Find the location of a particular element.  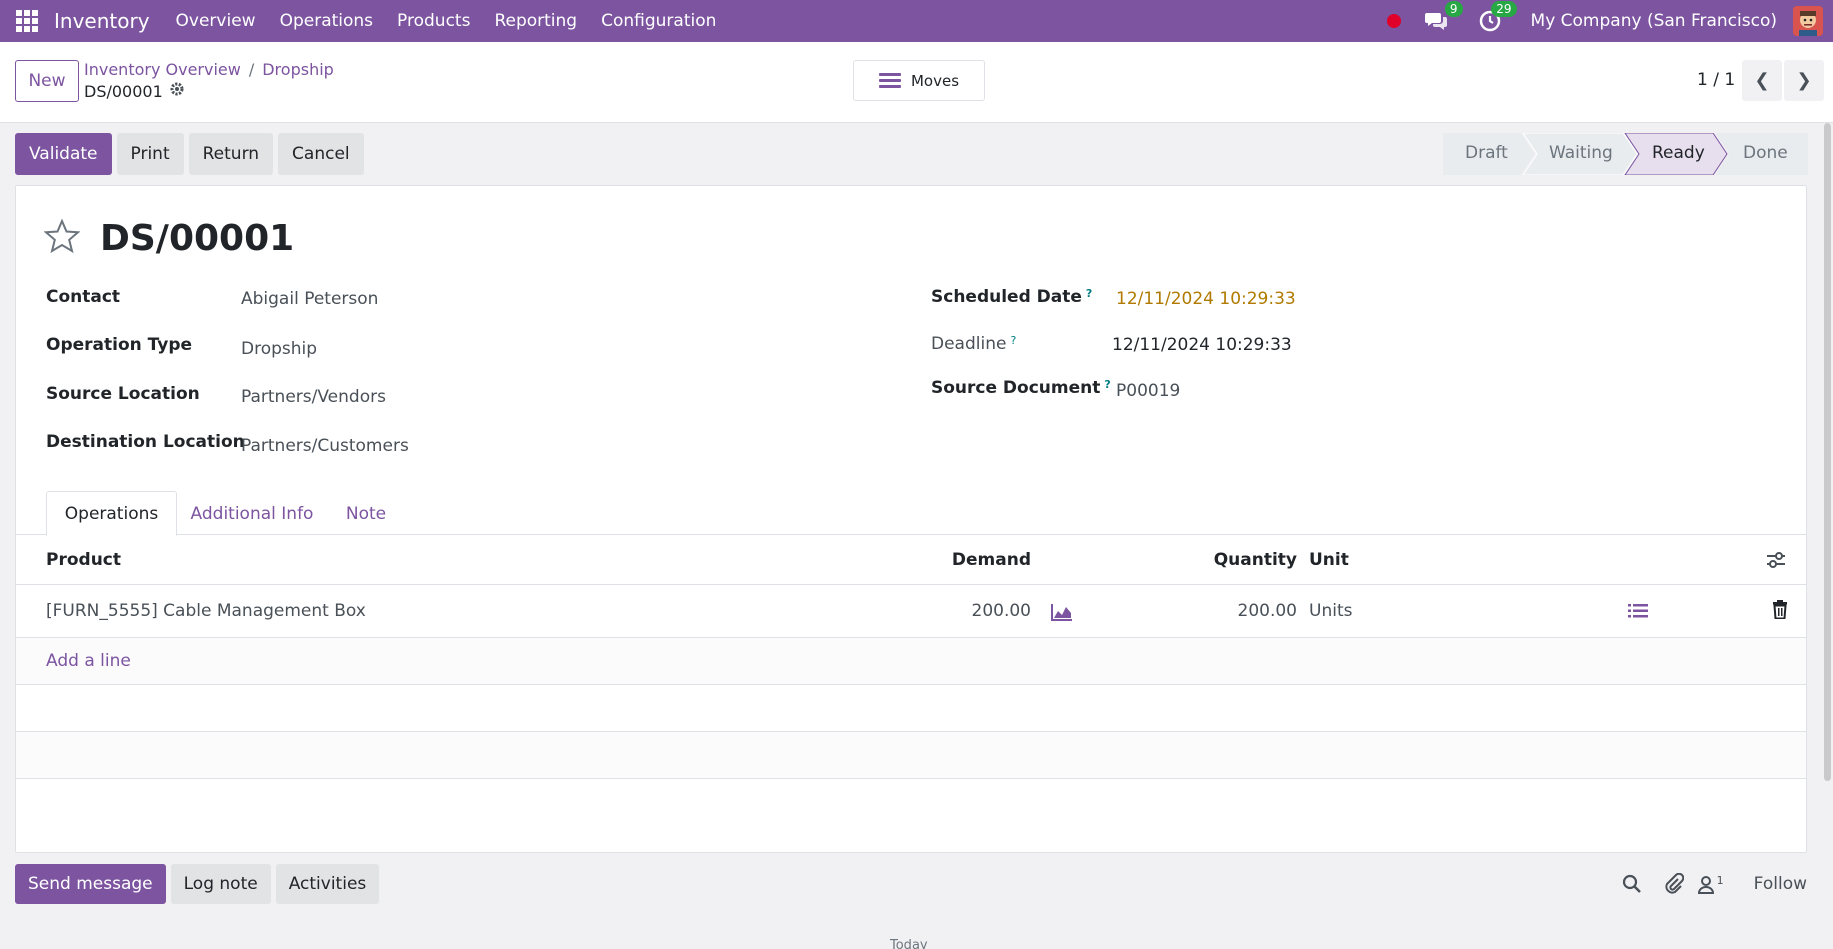

record-title: DS/00001 is located at coordinates (197, 238).